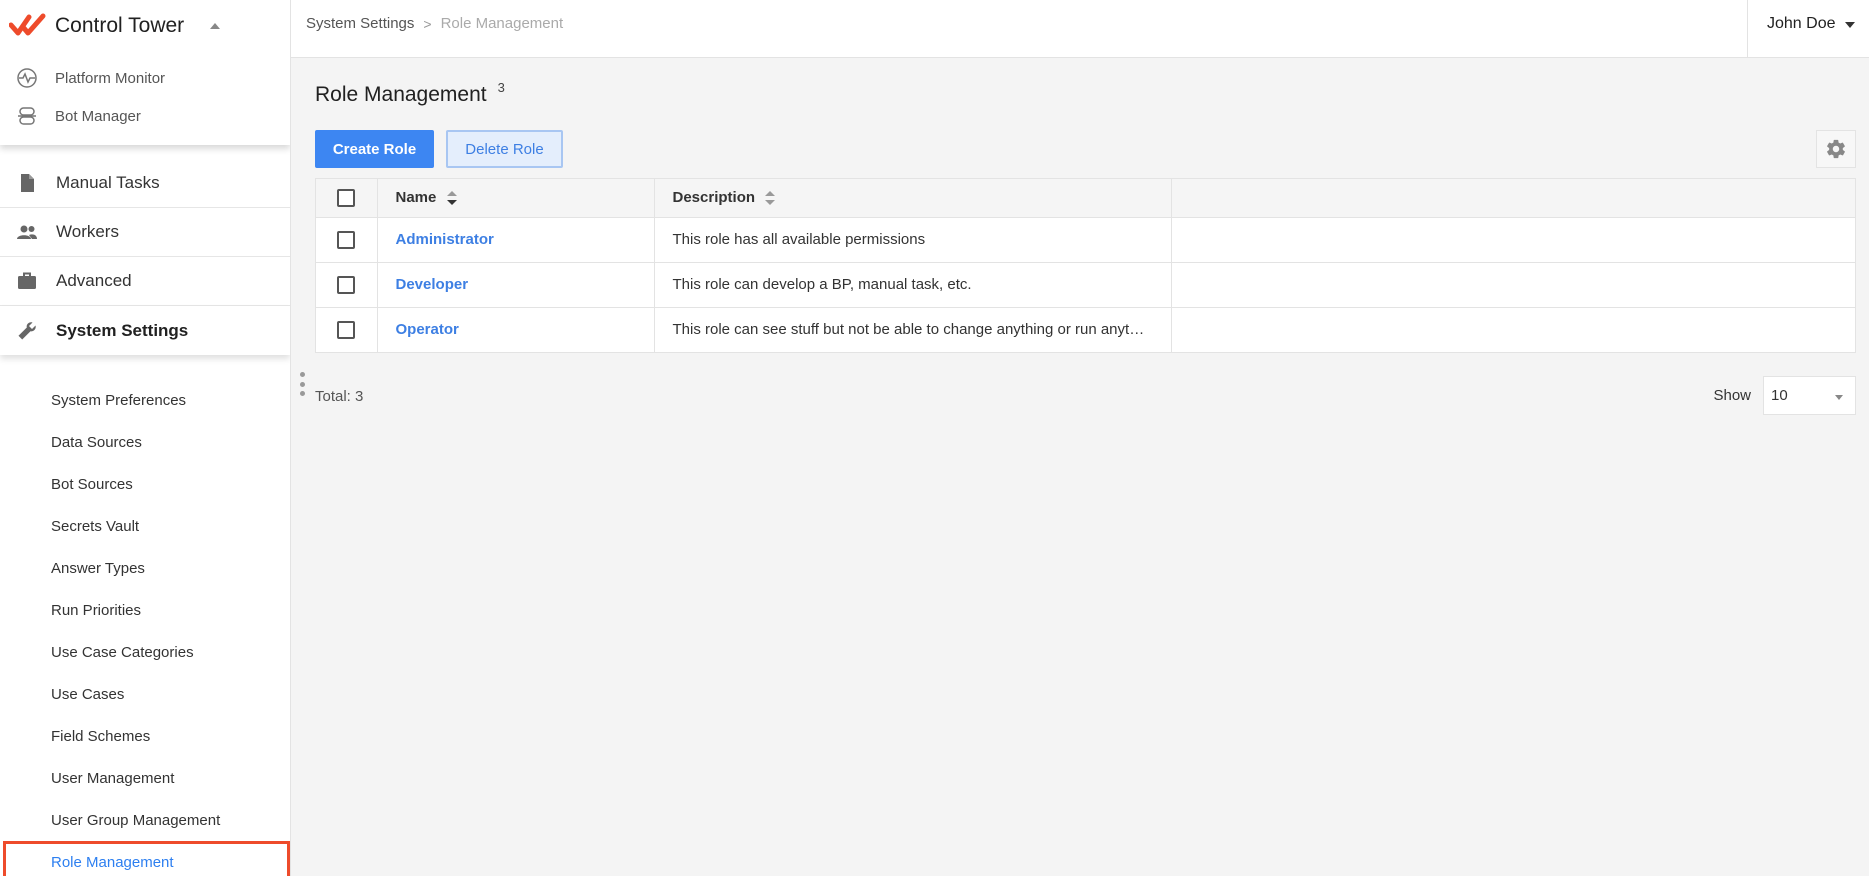  What do you see at coordinates (504, 149) in the screenshot?
I see `delete-role-button: Delete Role` at bounding box center [504, 149].